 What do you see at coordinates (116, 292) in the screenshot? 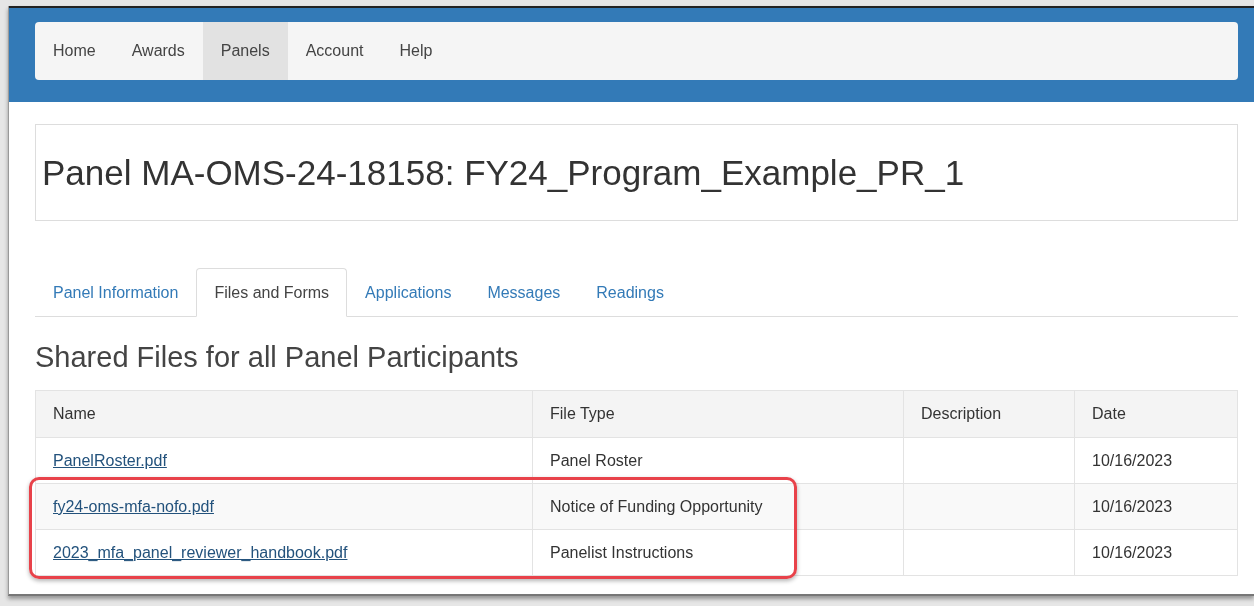
I see `tab: Panel Information` at bounding box center [116, 292].